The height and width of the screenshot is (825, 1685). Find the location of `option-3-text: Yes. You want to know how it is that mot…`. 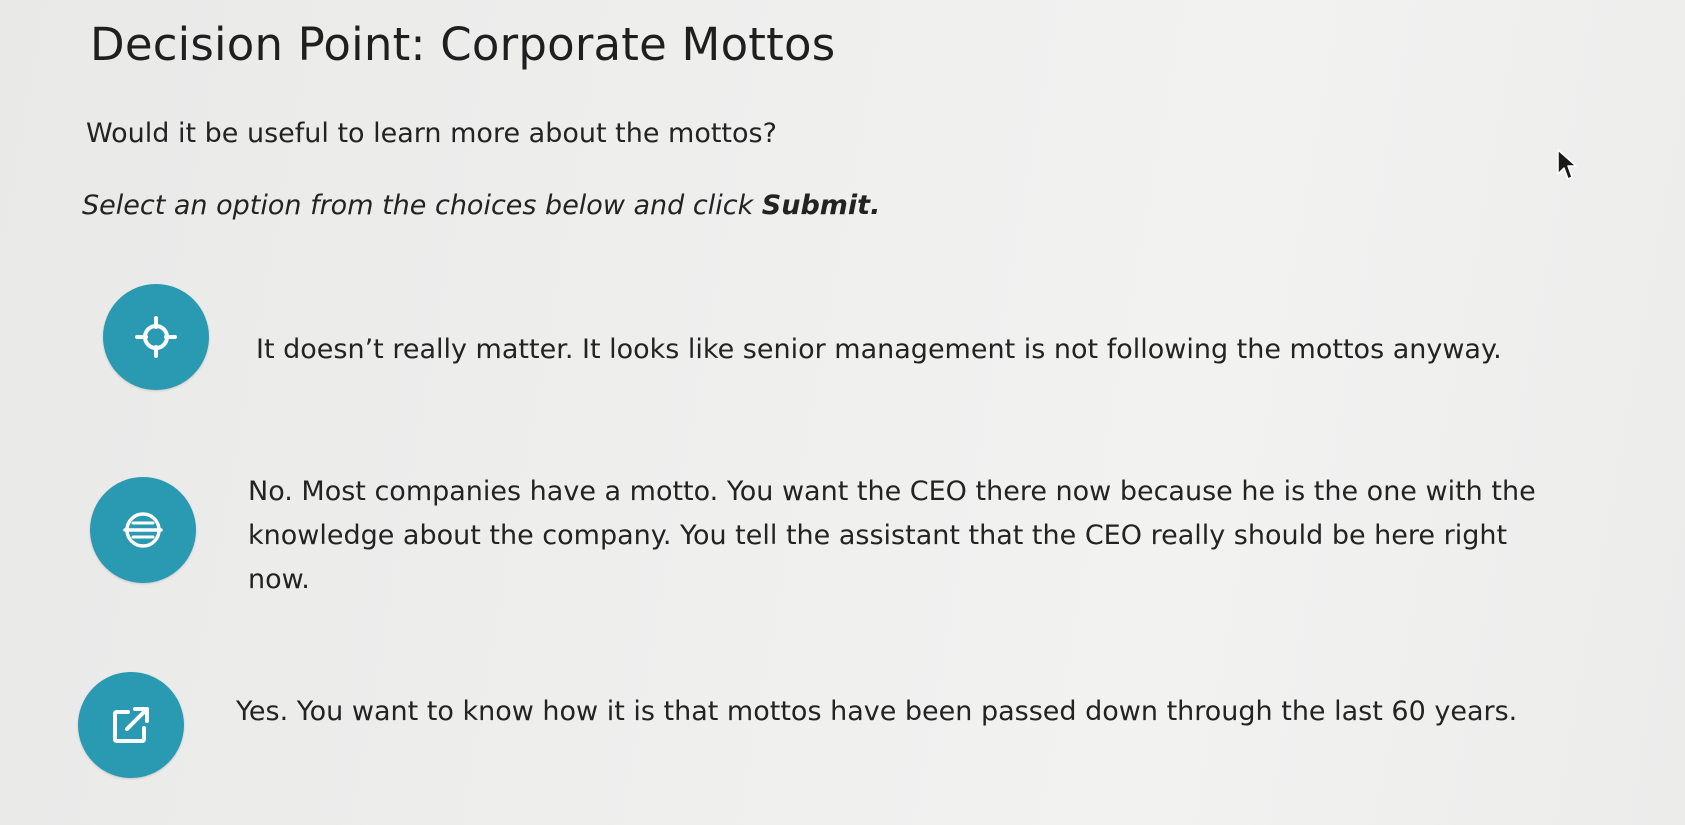

option-3-text: Yes. You want to know how it is that mot… is located at coordinates (886, 712).